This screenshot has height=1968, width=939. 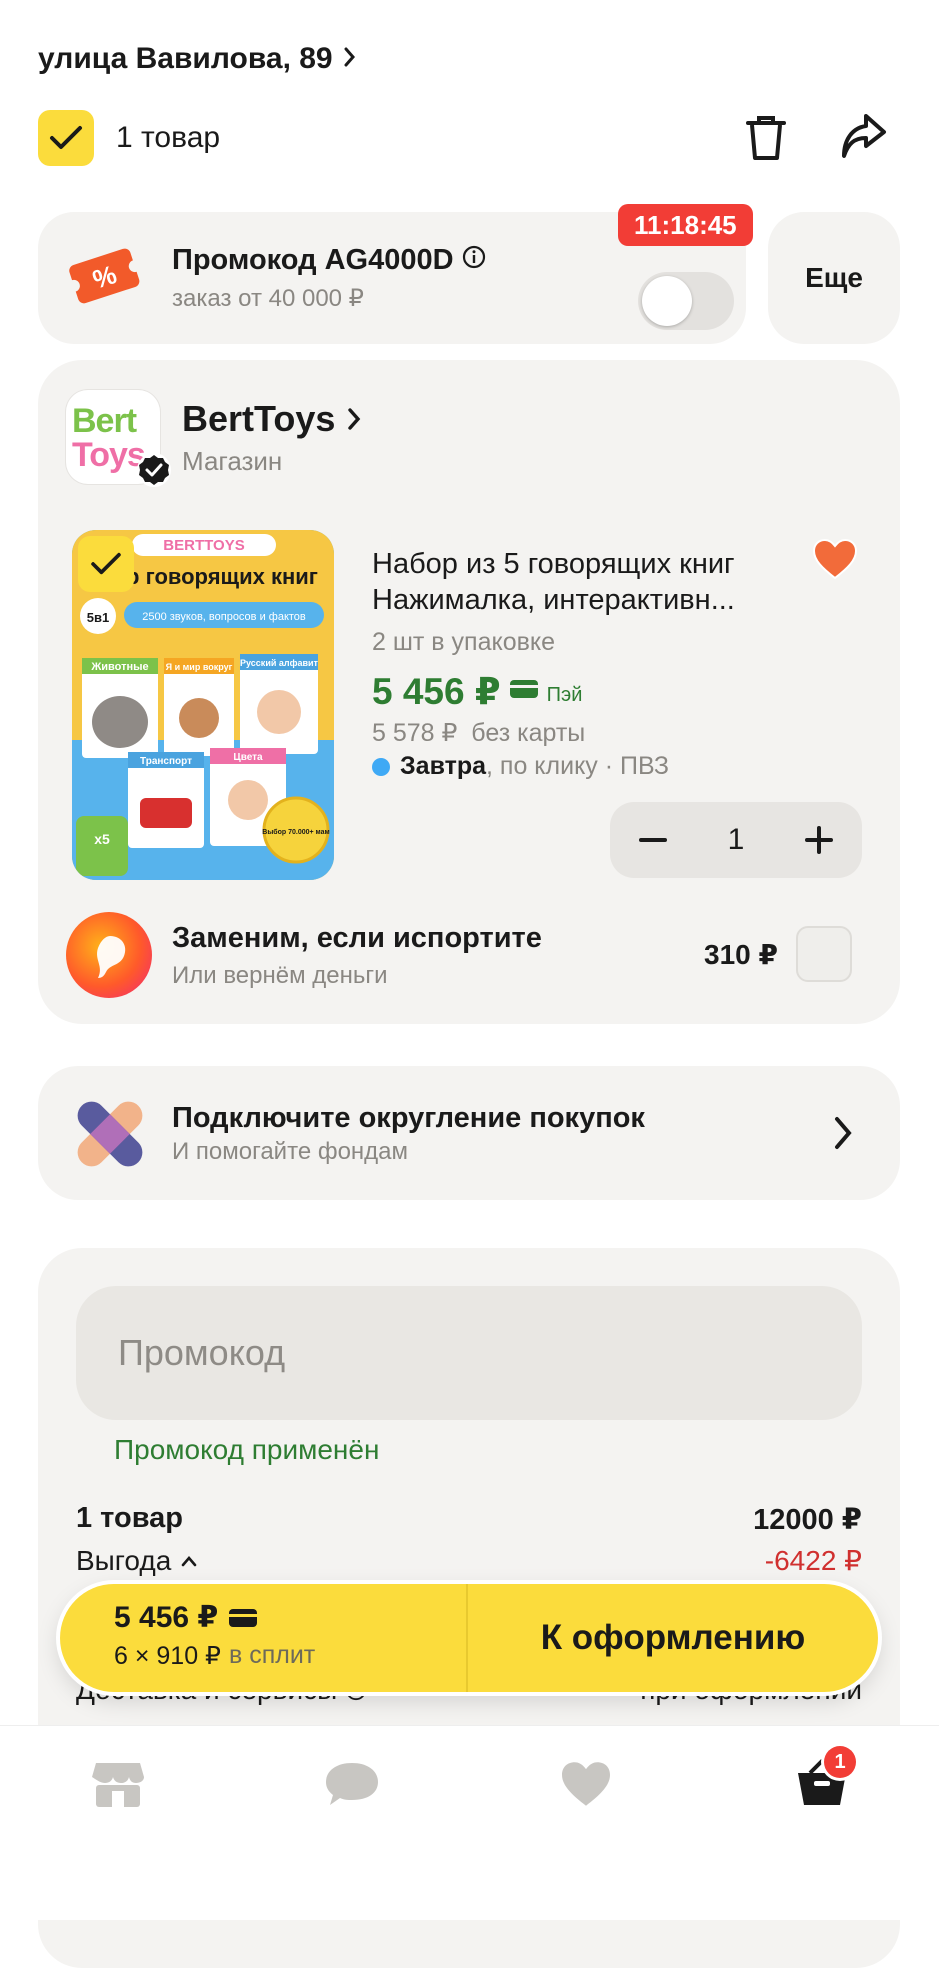 I want to click on checkout-price-block: 5 456 ₽ 6 × 910 ₽ в сплит, so click(x=264, y=1638).